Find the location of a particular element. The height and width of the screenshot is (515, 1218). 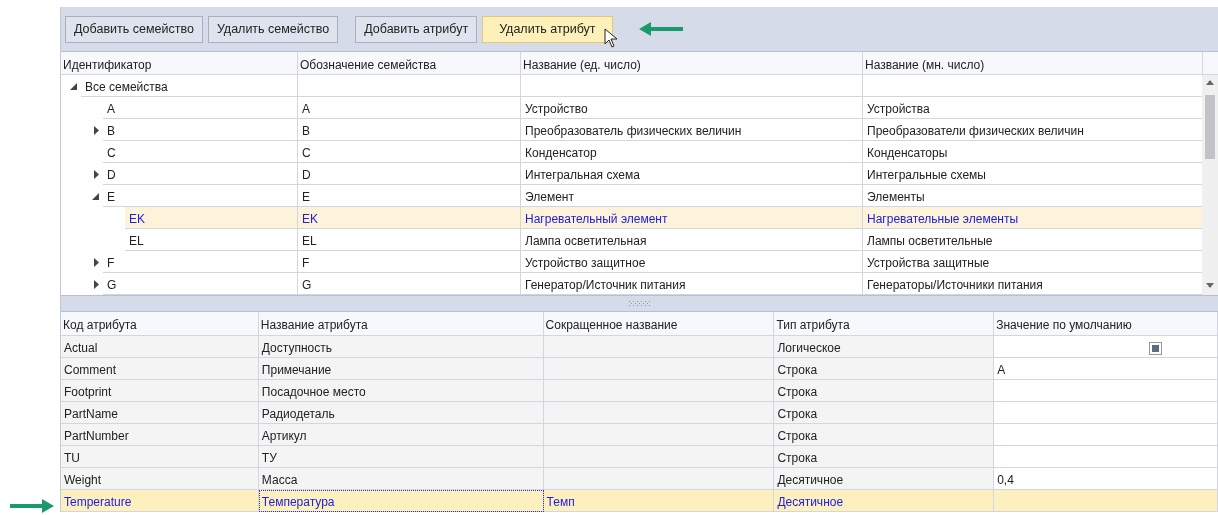

column-header: Обозначение семейства is located at coordinates (409, 63).